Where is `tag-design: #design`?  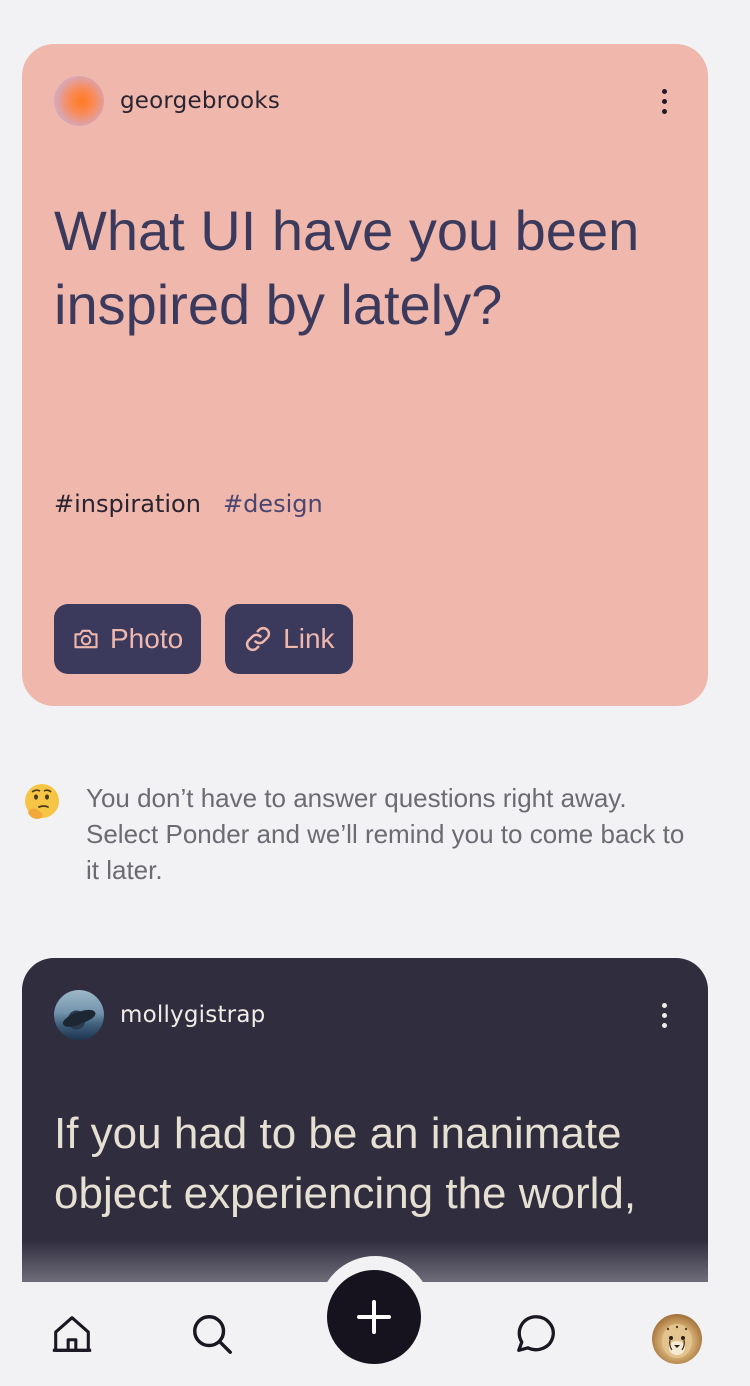 tag-design: #design is located at coordinates (273, 504).